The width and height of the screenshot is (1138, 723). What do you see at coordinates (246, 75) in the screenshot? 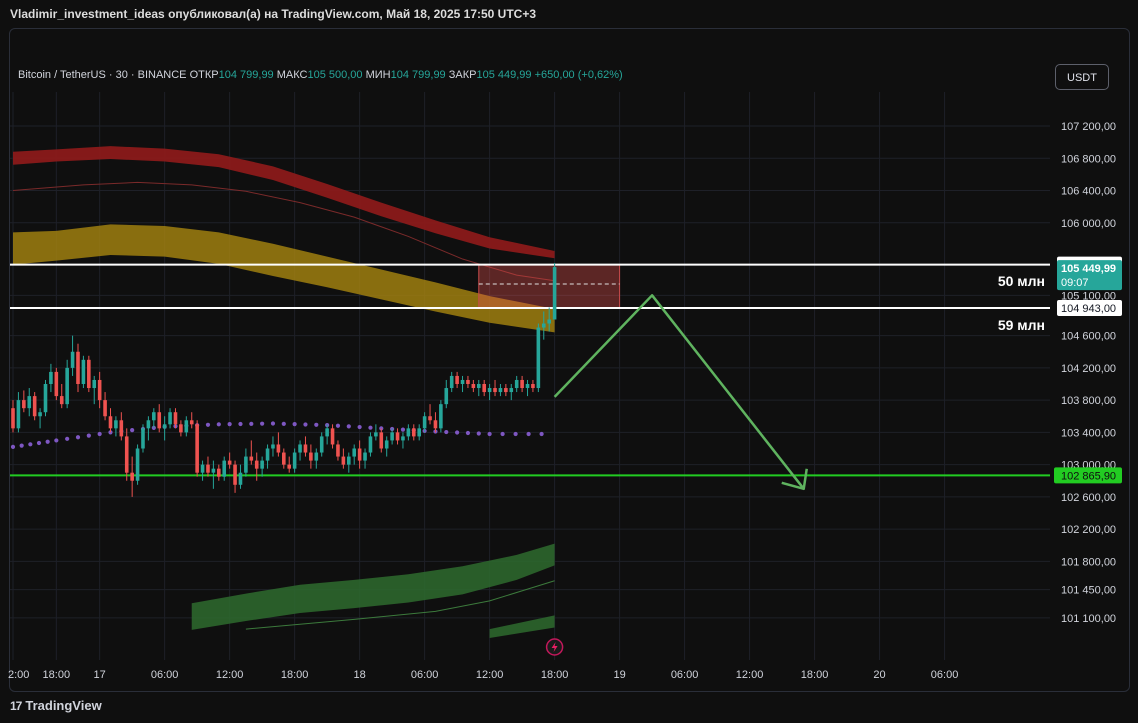
I see `open-value: 104 799,99` at bounding box center [246, 75].